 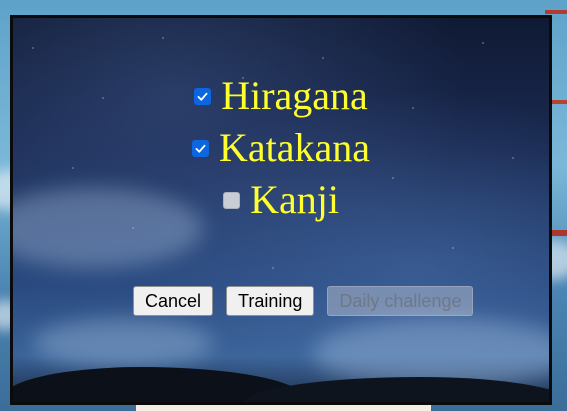 I want to click on kanji-label: Kanji, so click(x=294, y=199).